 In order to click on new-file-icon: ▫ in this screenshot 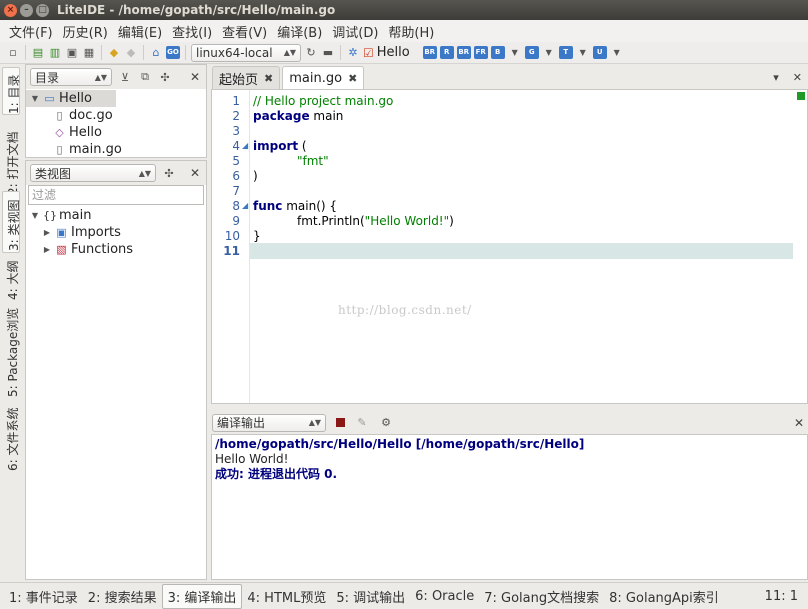, I will do `click(13, 53)`.